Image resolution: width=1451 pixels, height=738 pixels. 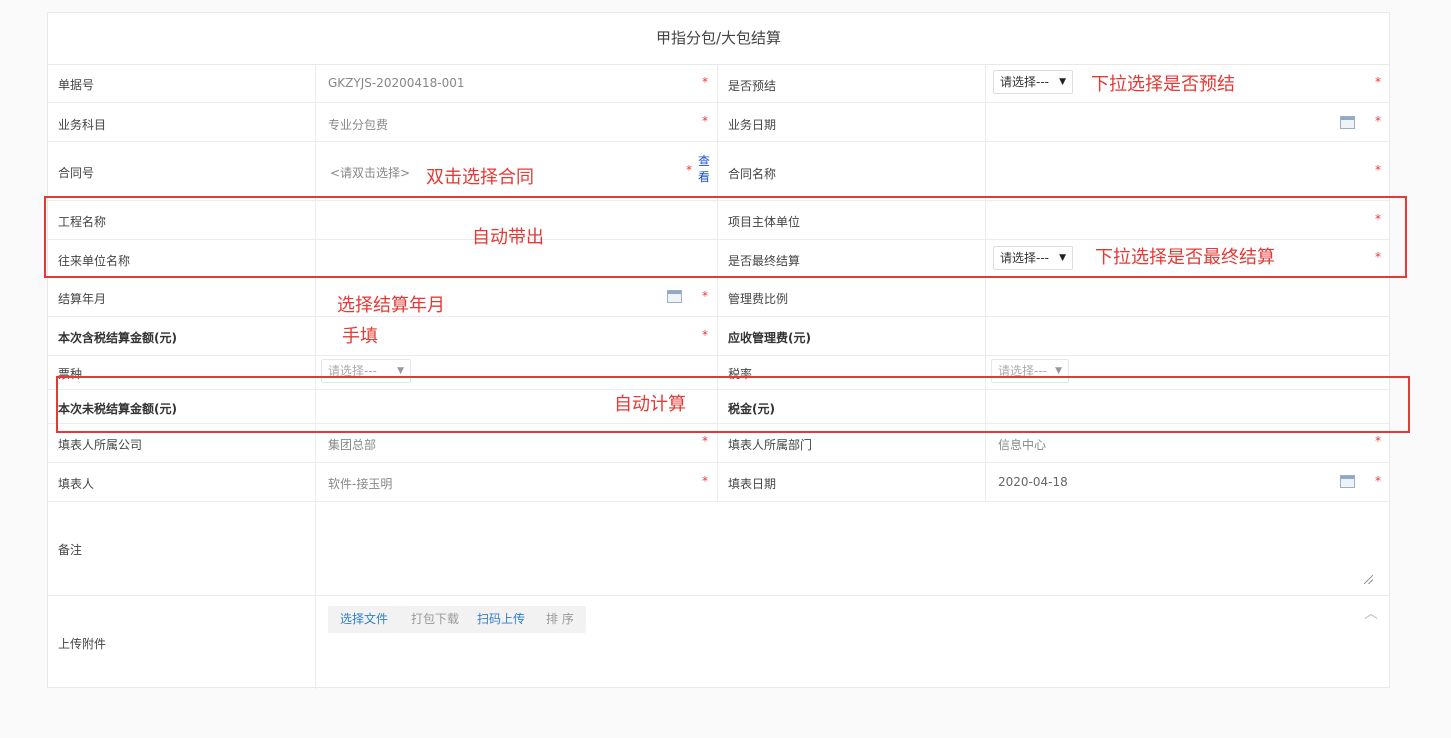 I want to click on scan-upload-button: 扫码上传, so click(x=501, y=619).